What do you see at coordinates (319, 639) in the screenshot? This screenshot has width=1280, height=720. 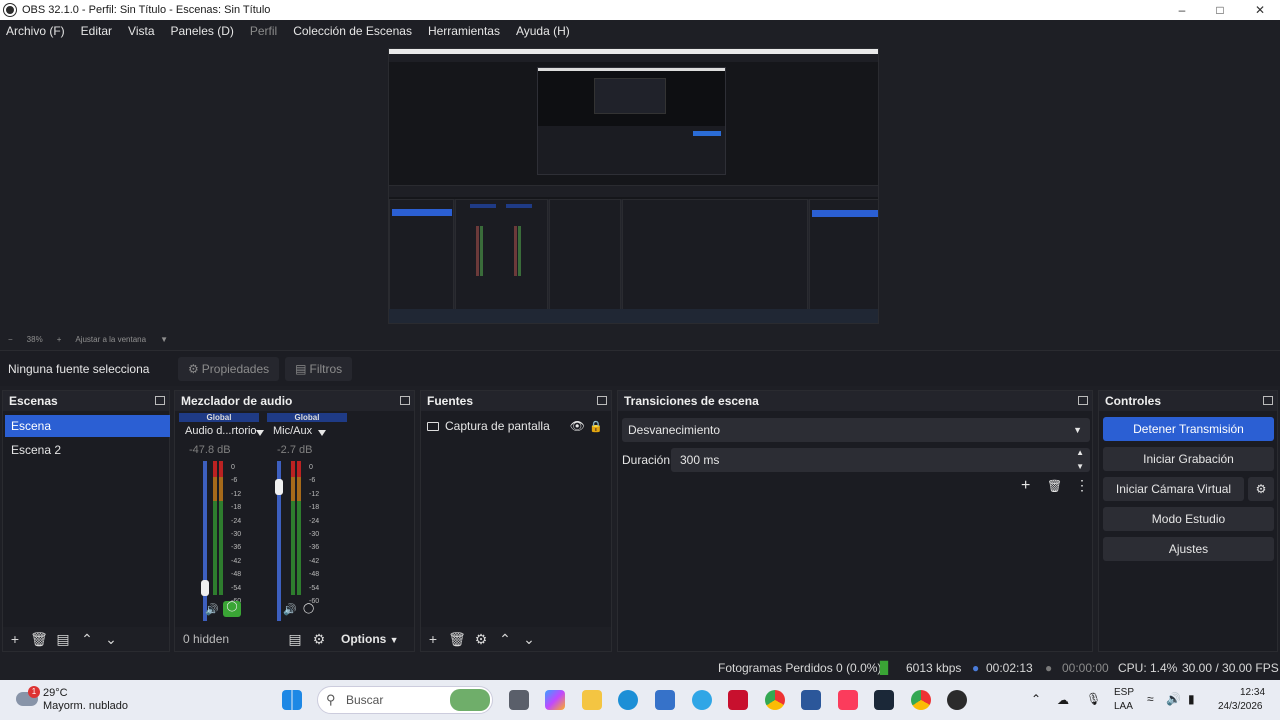 I see `mixer-settings-icon: ⚙` at bounding box center [319, 639].